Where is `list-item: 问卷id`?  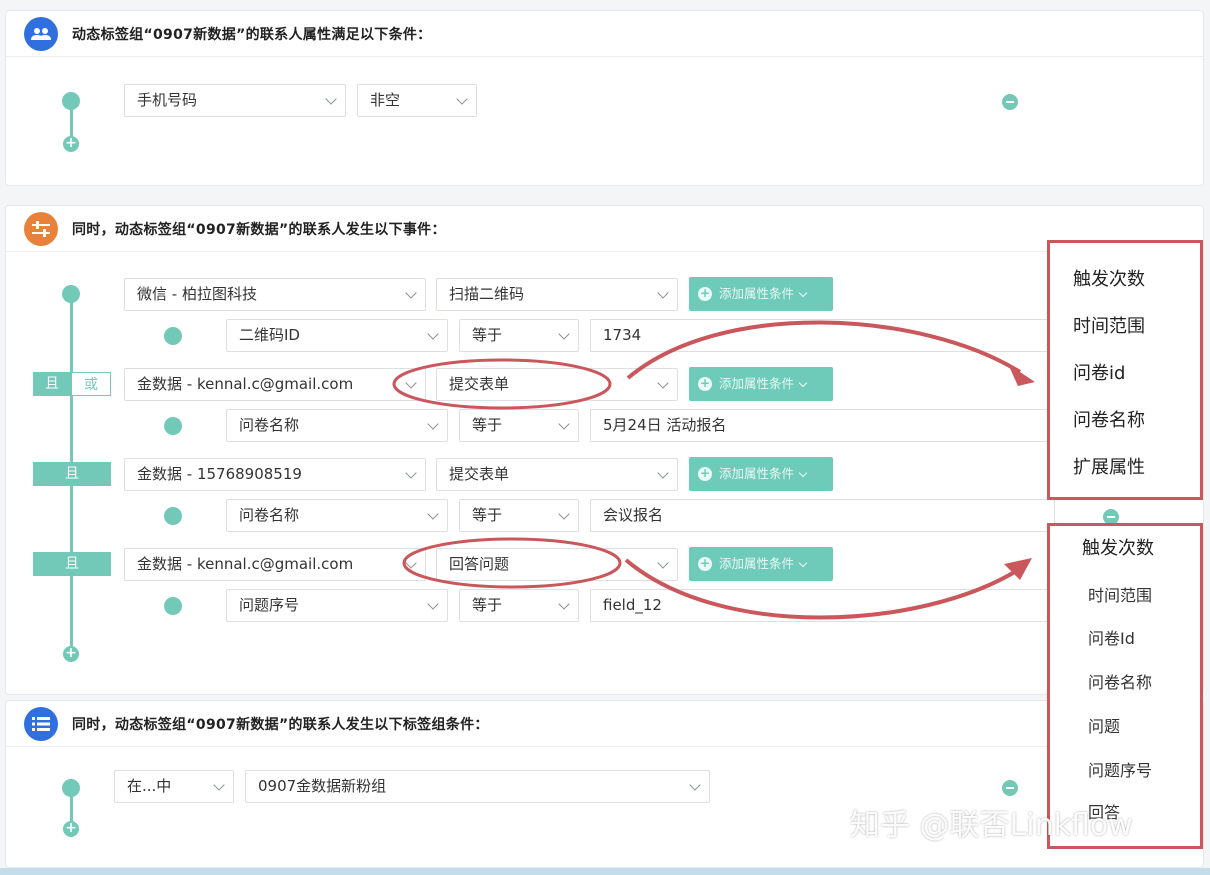 list-item: 问卷id is located at coordinates (1099, 373).